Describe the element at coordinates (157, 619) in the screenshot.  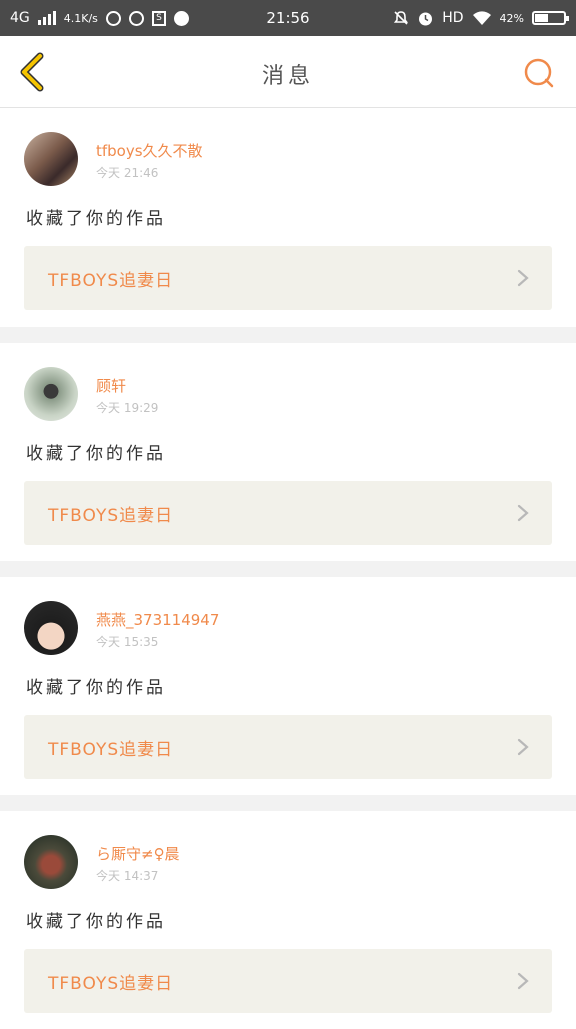
I see `user-name: 燕燕_373114947` at that location.